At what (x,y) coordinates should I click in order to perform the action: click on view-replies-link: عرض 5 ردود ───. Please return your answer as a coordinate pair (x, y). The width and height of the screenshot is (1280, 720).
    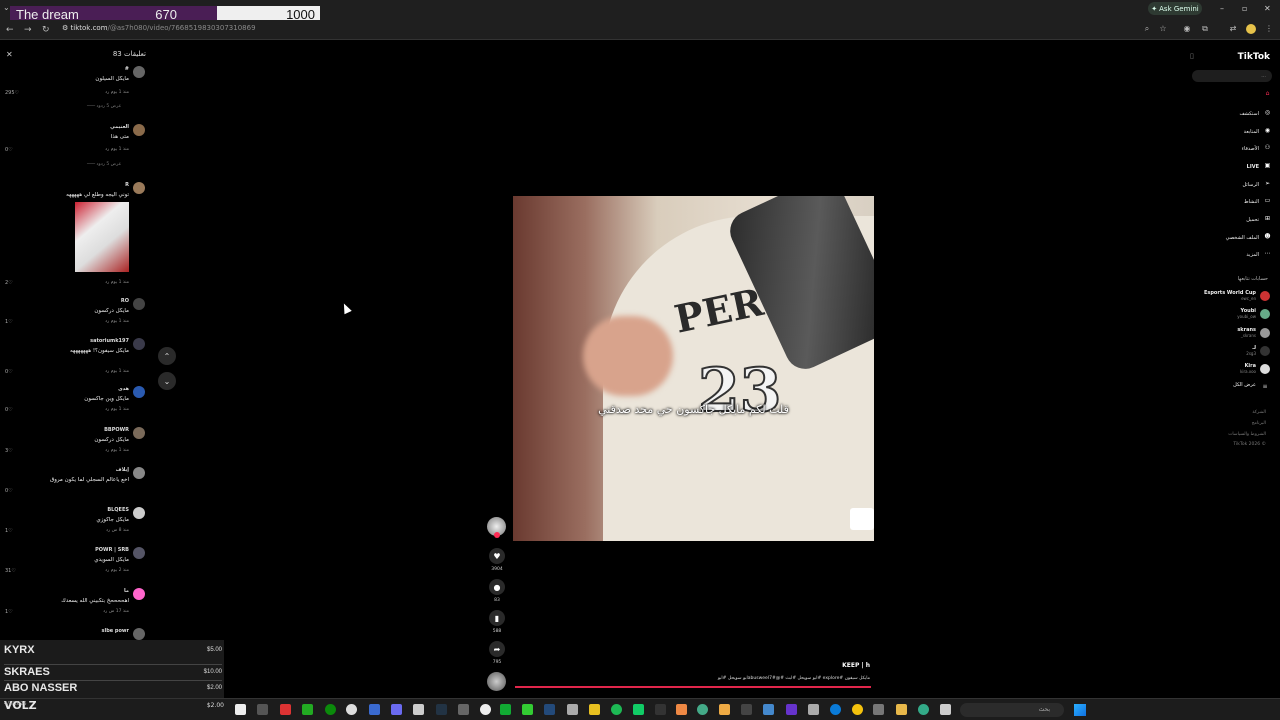
    Looking at the image, I should click on (104, 164).